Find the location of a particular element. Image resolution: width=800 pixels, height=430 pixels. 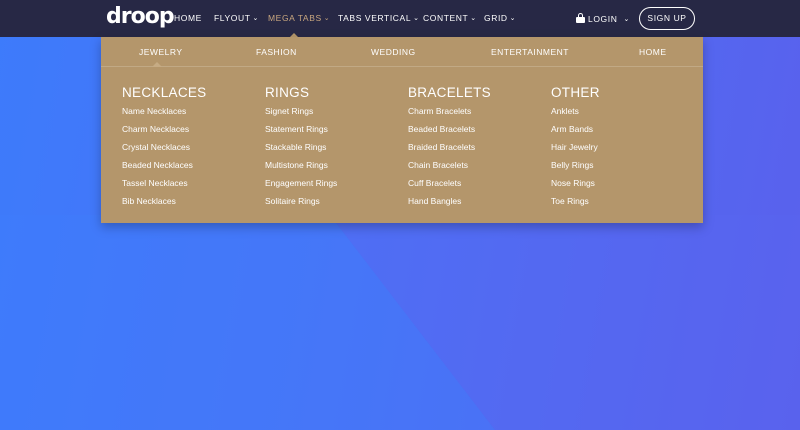

nav-item-content: CONTENT ⌄ is located at coordinates (450, 18).